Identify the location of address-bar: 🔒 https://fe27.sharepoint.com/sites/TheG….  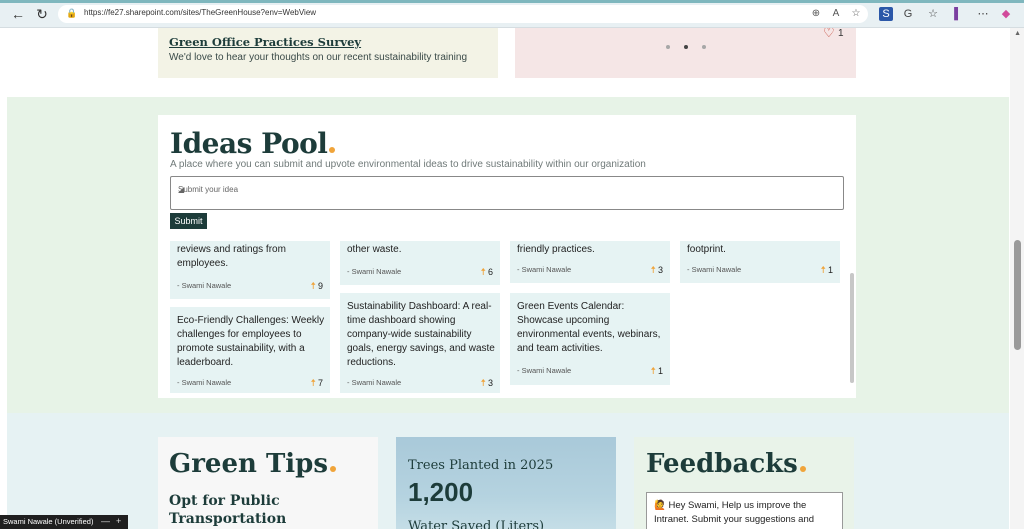
(463, 14).